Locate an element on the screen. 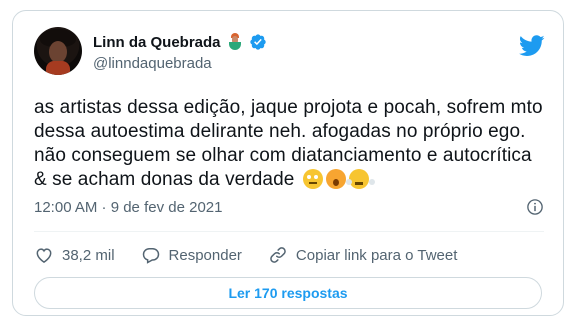 Image resolution: width=578 pixels, height=327 pixels. like-button: 38,2 mil is located at coordinates (74, 255).